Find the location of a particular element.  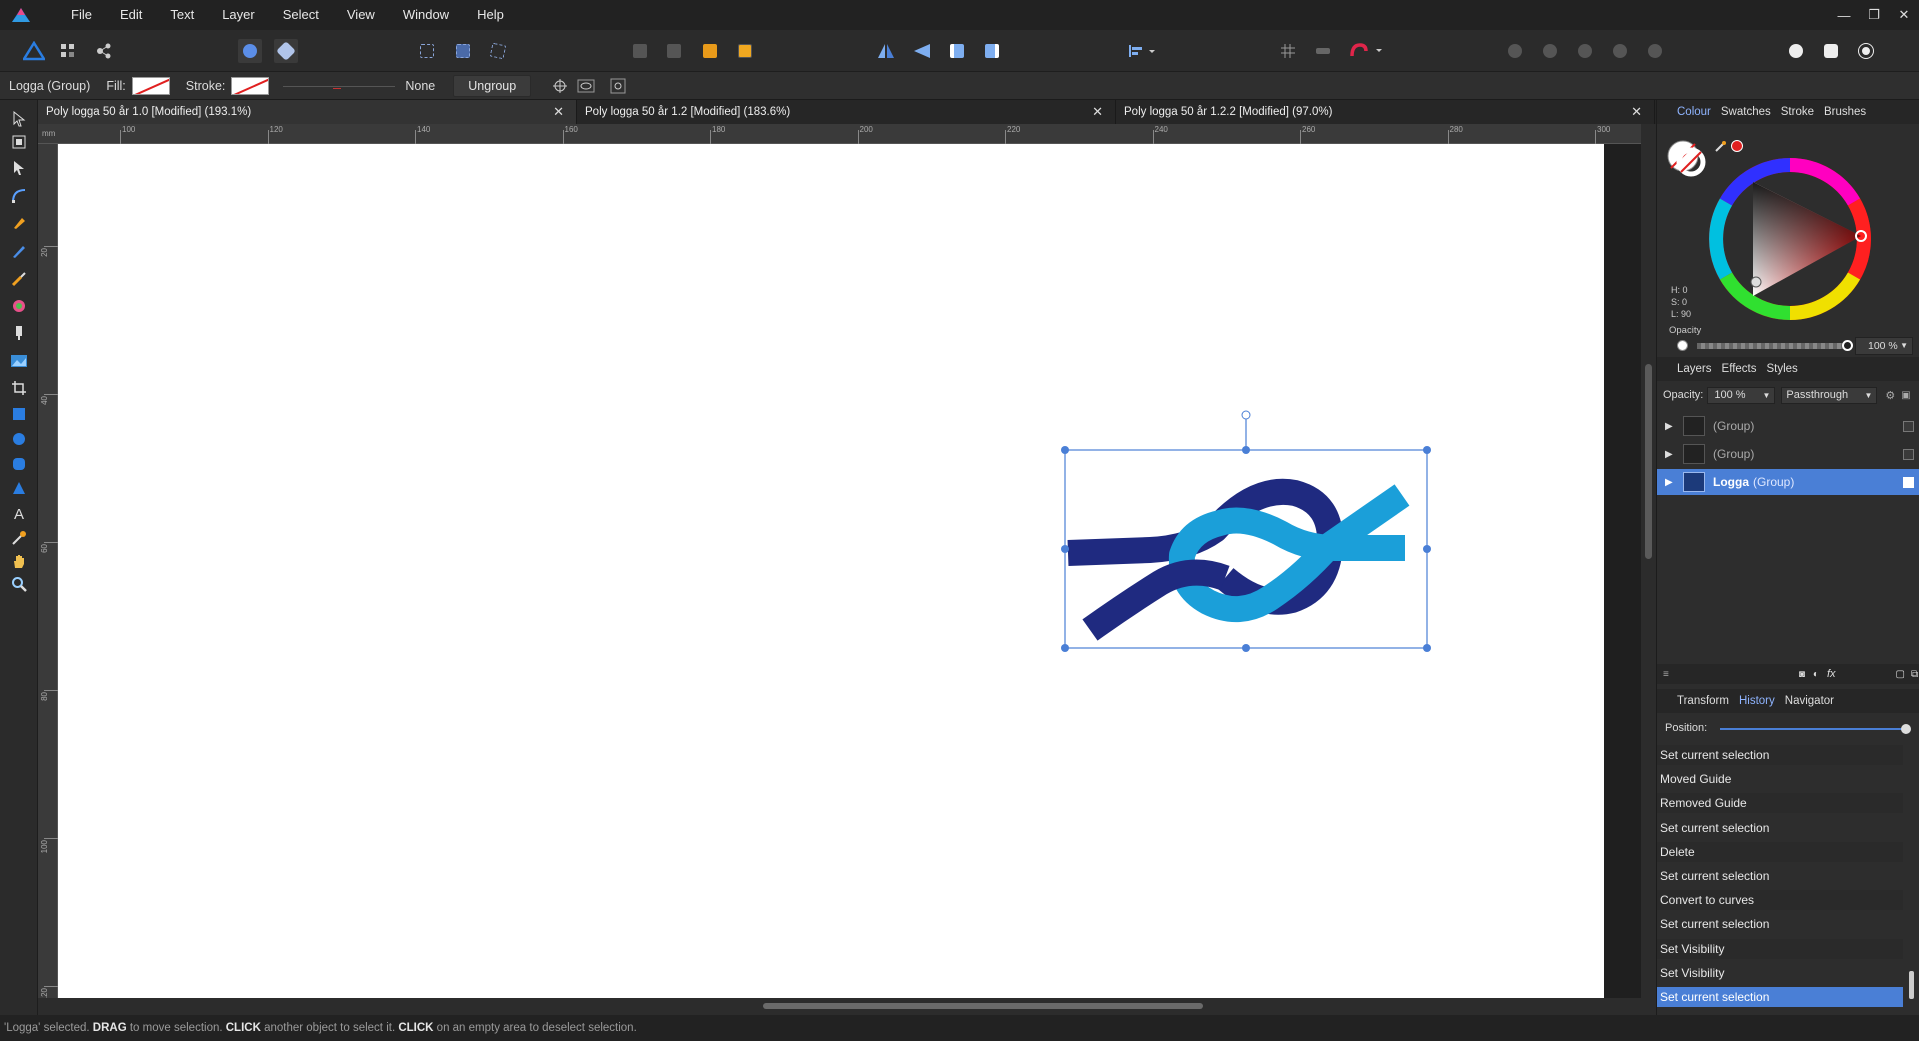

artboard-tool-icon is located at coordinates (19, 142).